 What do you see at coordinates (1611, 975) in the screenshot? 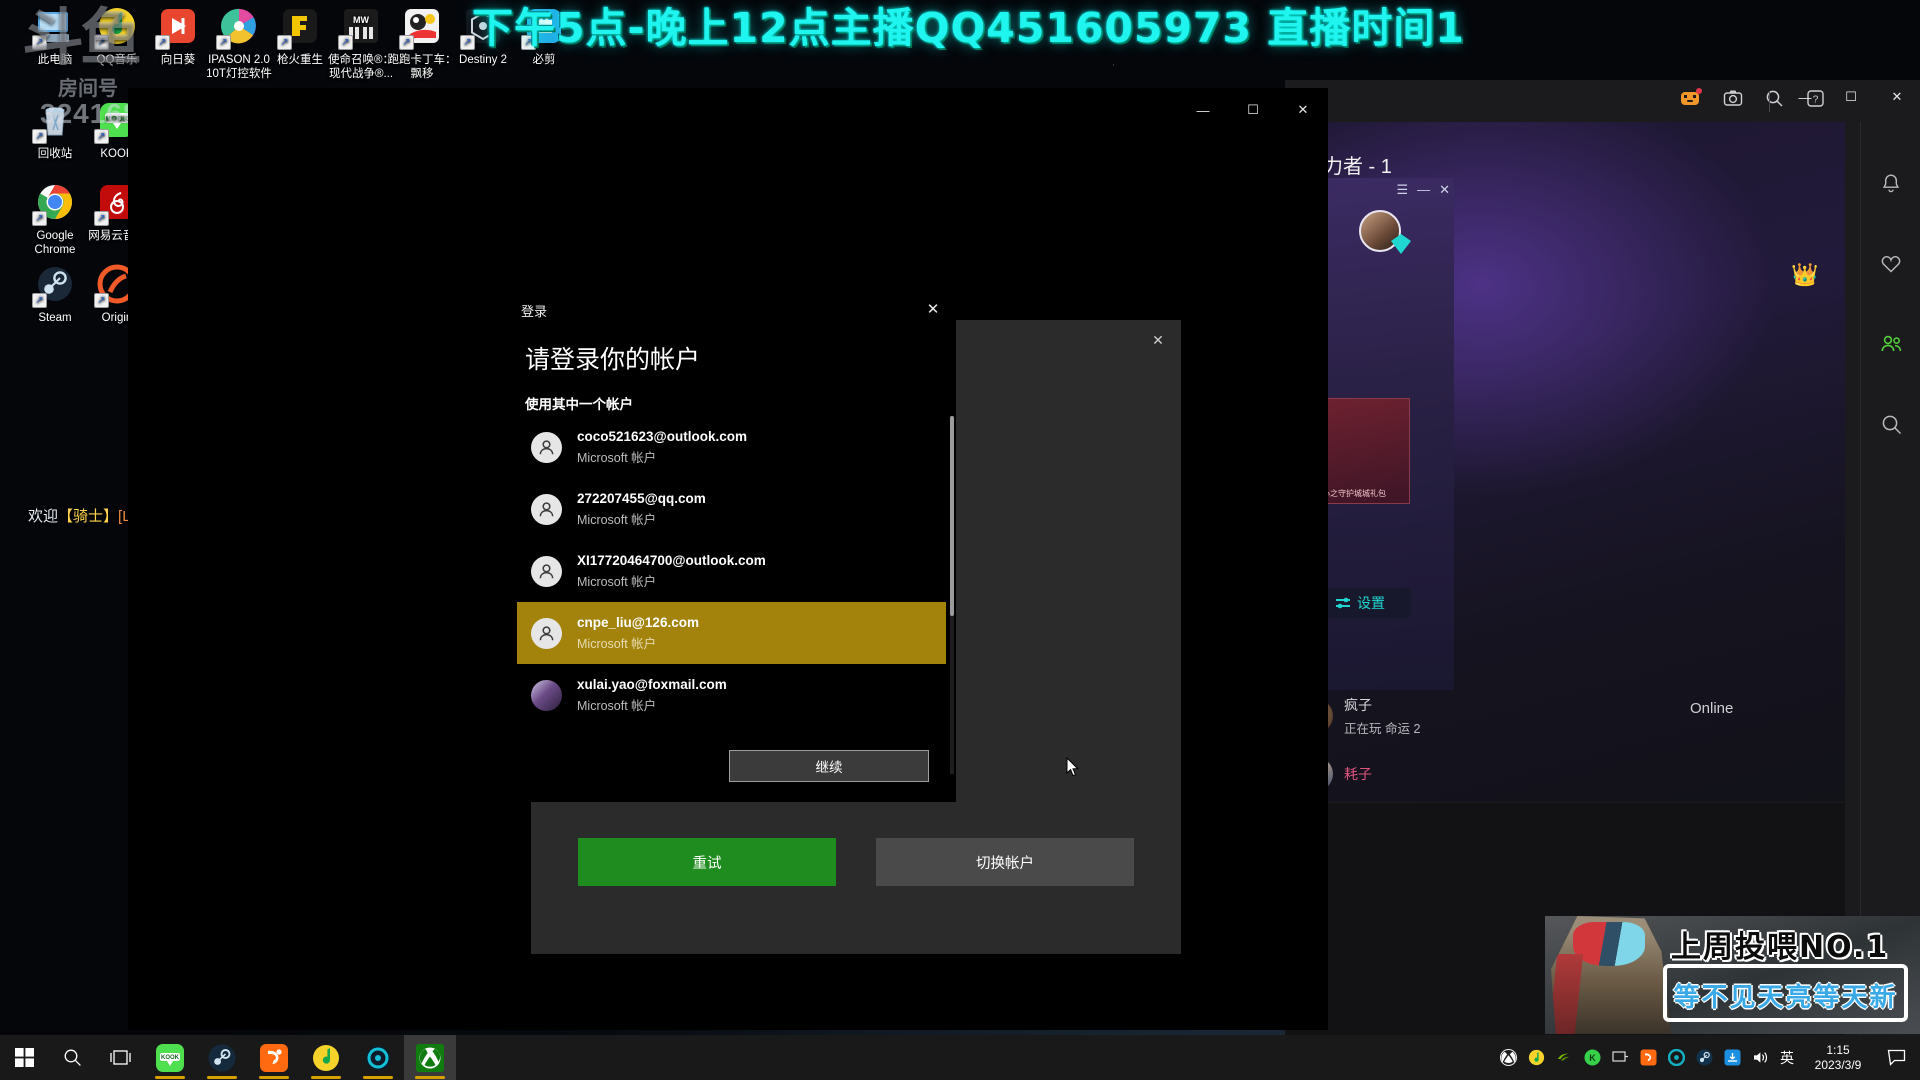
I see `hunter-artwork` at bounding box center [1611, 975].